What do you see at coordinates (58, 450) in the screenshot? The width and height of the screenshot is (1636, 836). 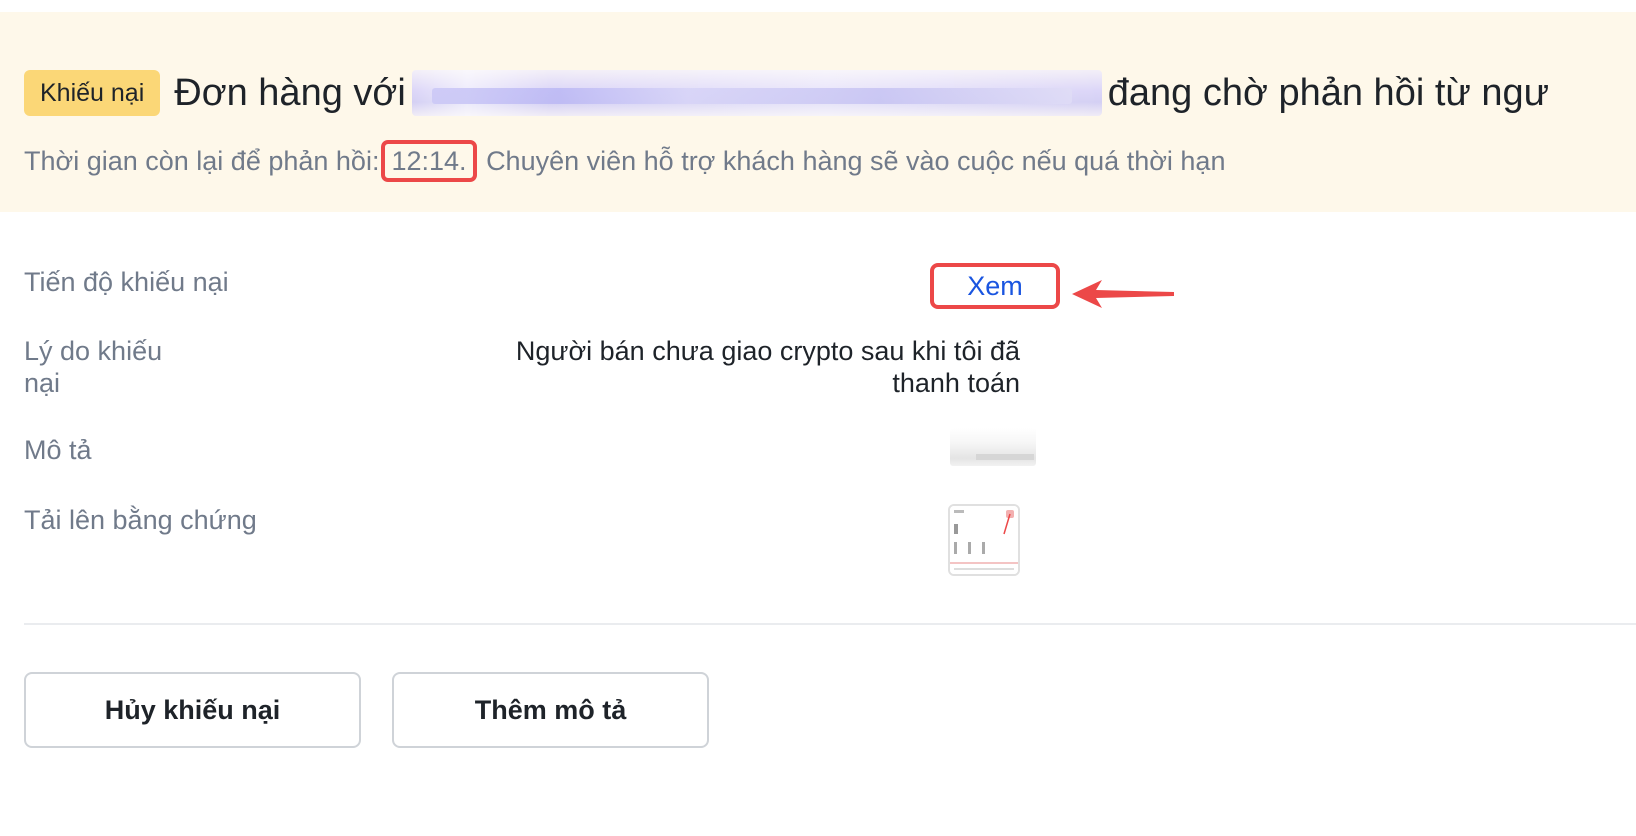 I see `description-label: Mô tả` at bounding box center [58, 450].